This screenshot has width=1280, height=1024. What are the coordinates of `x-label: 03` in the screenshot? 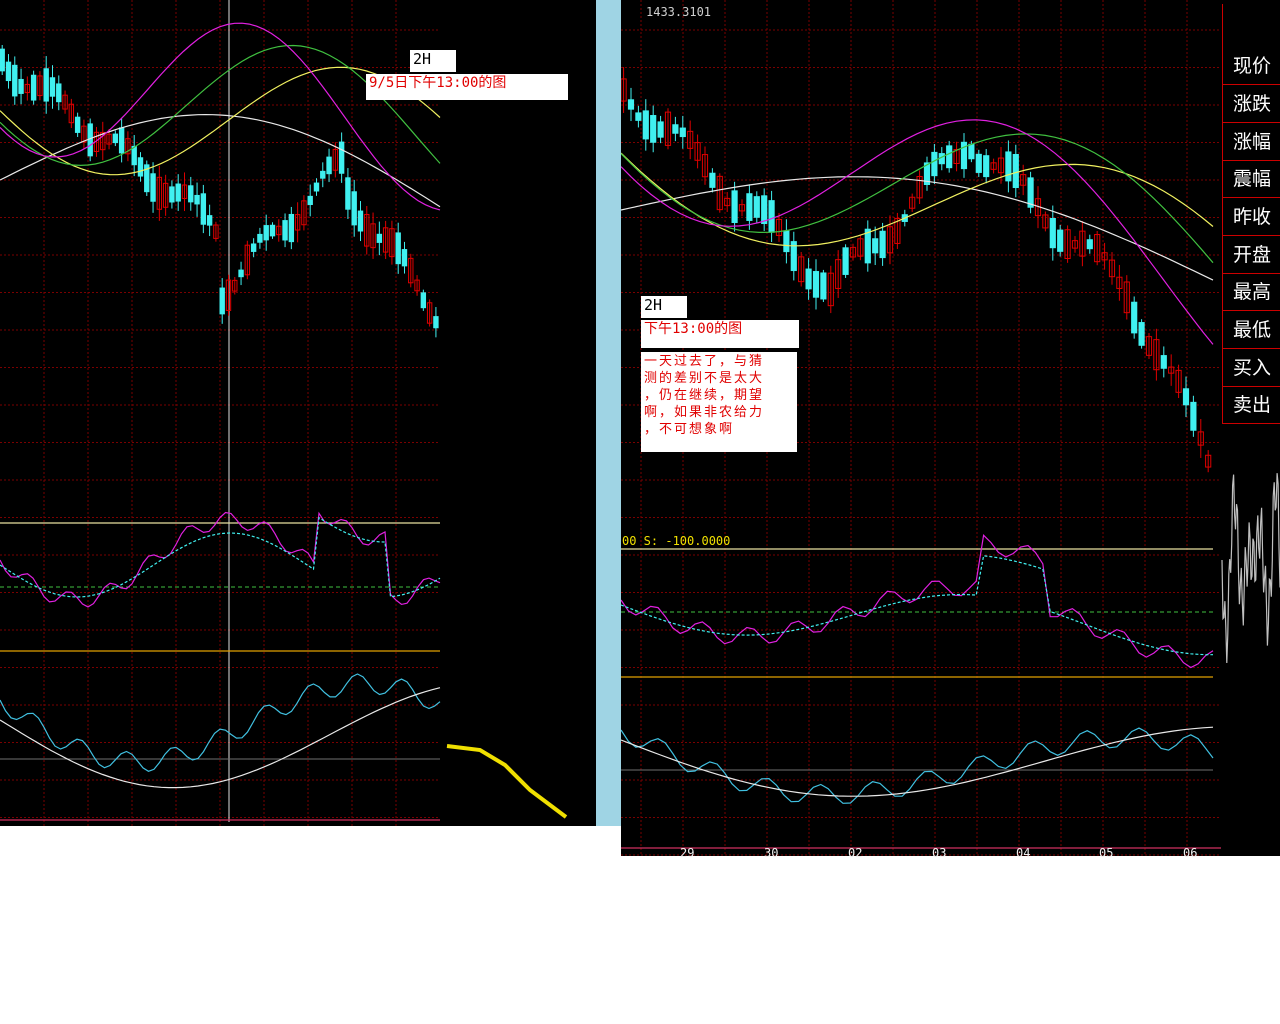 It's located at (939, 853).